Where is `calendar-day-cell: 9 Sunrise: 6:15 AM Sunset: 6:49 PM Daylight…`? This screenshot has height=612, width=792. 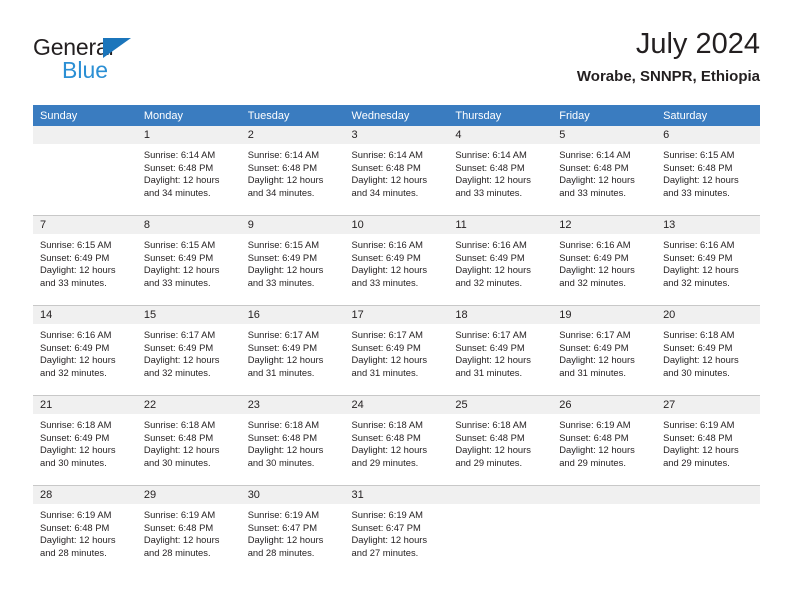
calendar-day-cell: 9 Sunrise: 6:15 AM Sunset: 6:49 PM Daylight… is located at coordinates (292, 260).